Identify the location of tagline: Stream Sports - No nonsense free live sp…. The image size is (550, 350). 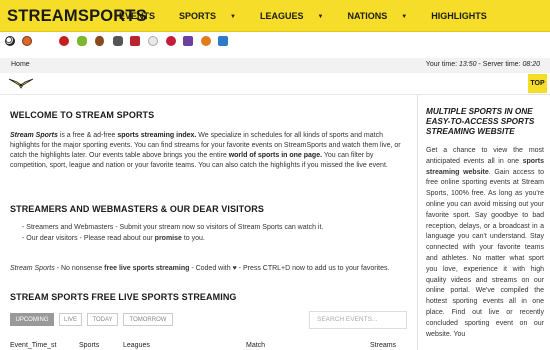
(200, 268).